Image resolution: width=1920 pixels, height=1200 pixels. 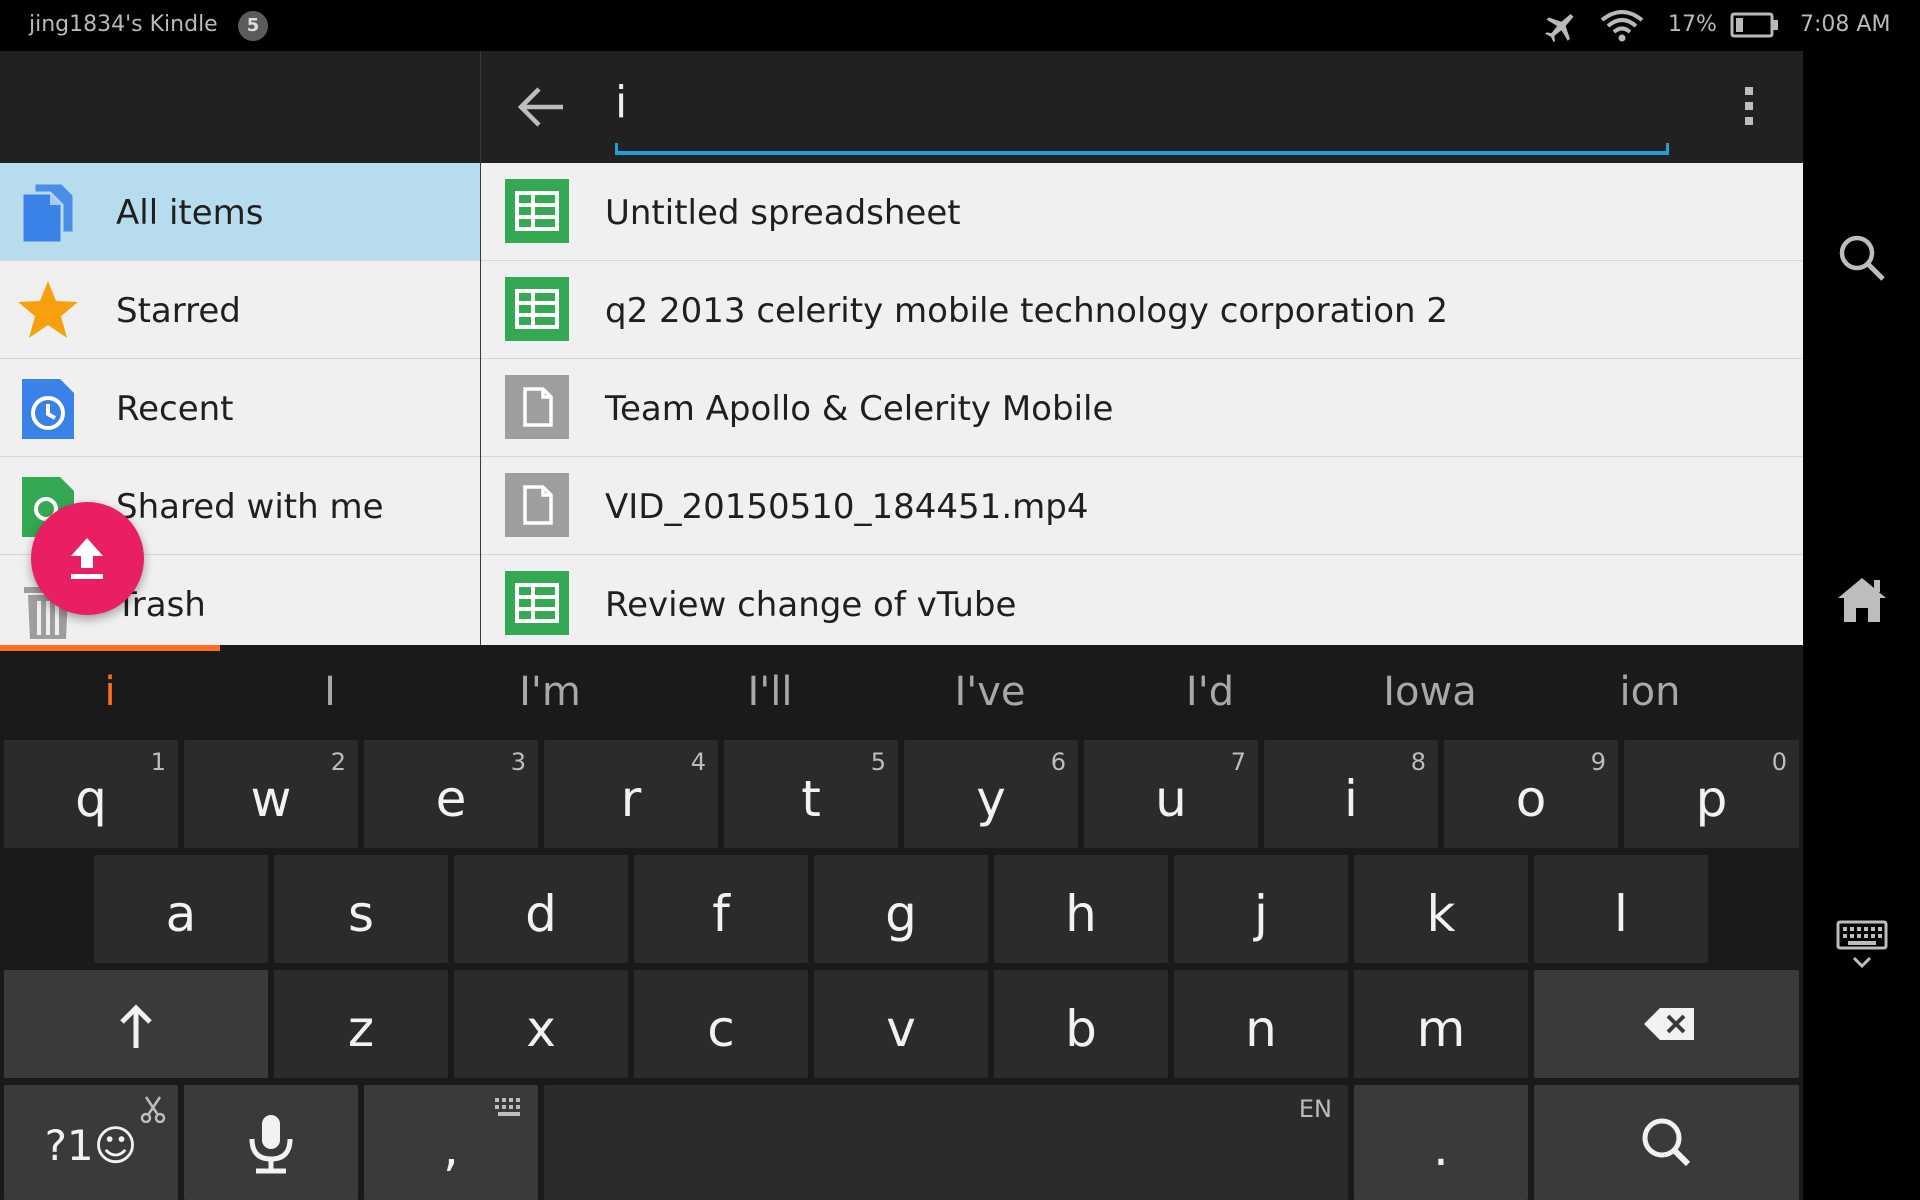 What do you see at coordinates (901, 909) in the screenshot?
I see `key-g: g` at bounding box center [901, 909].